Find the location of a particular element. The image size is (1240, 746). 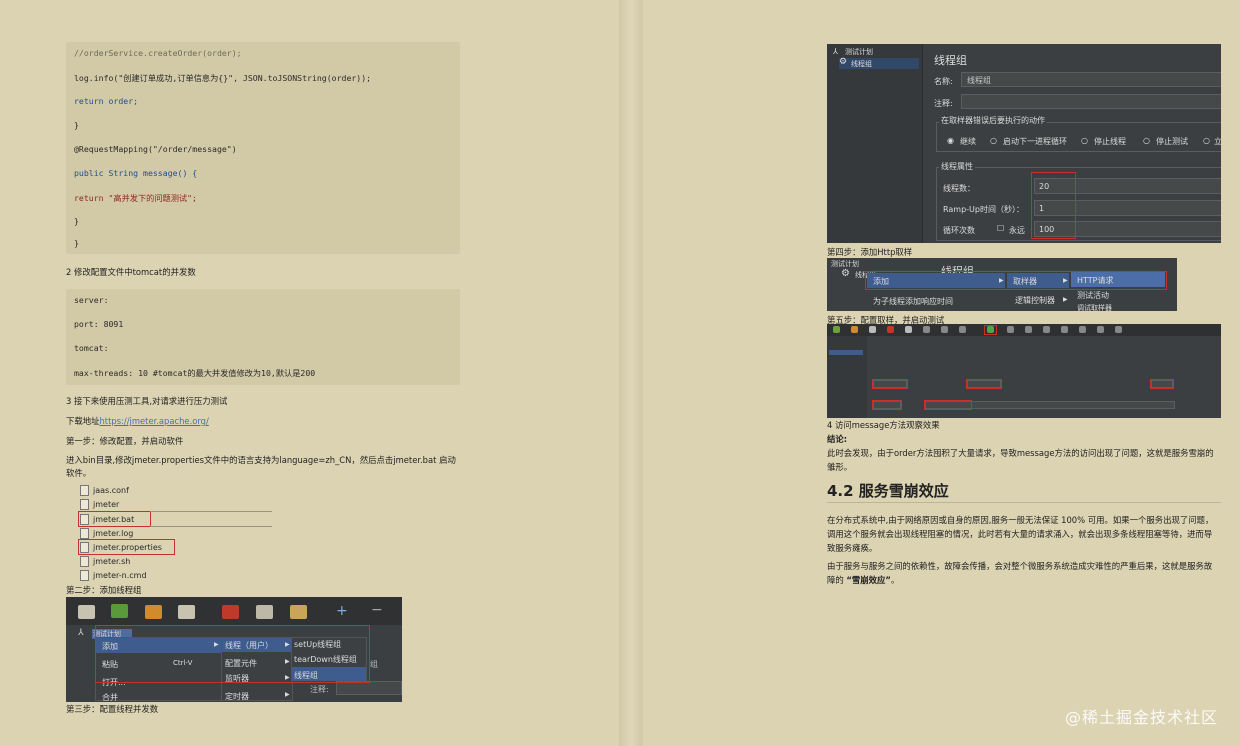

tree-root: 测试计划 is located at coordinates (859, 52).